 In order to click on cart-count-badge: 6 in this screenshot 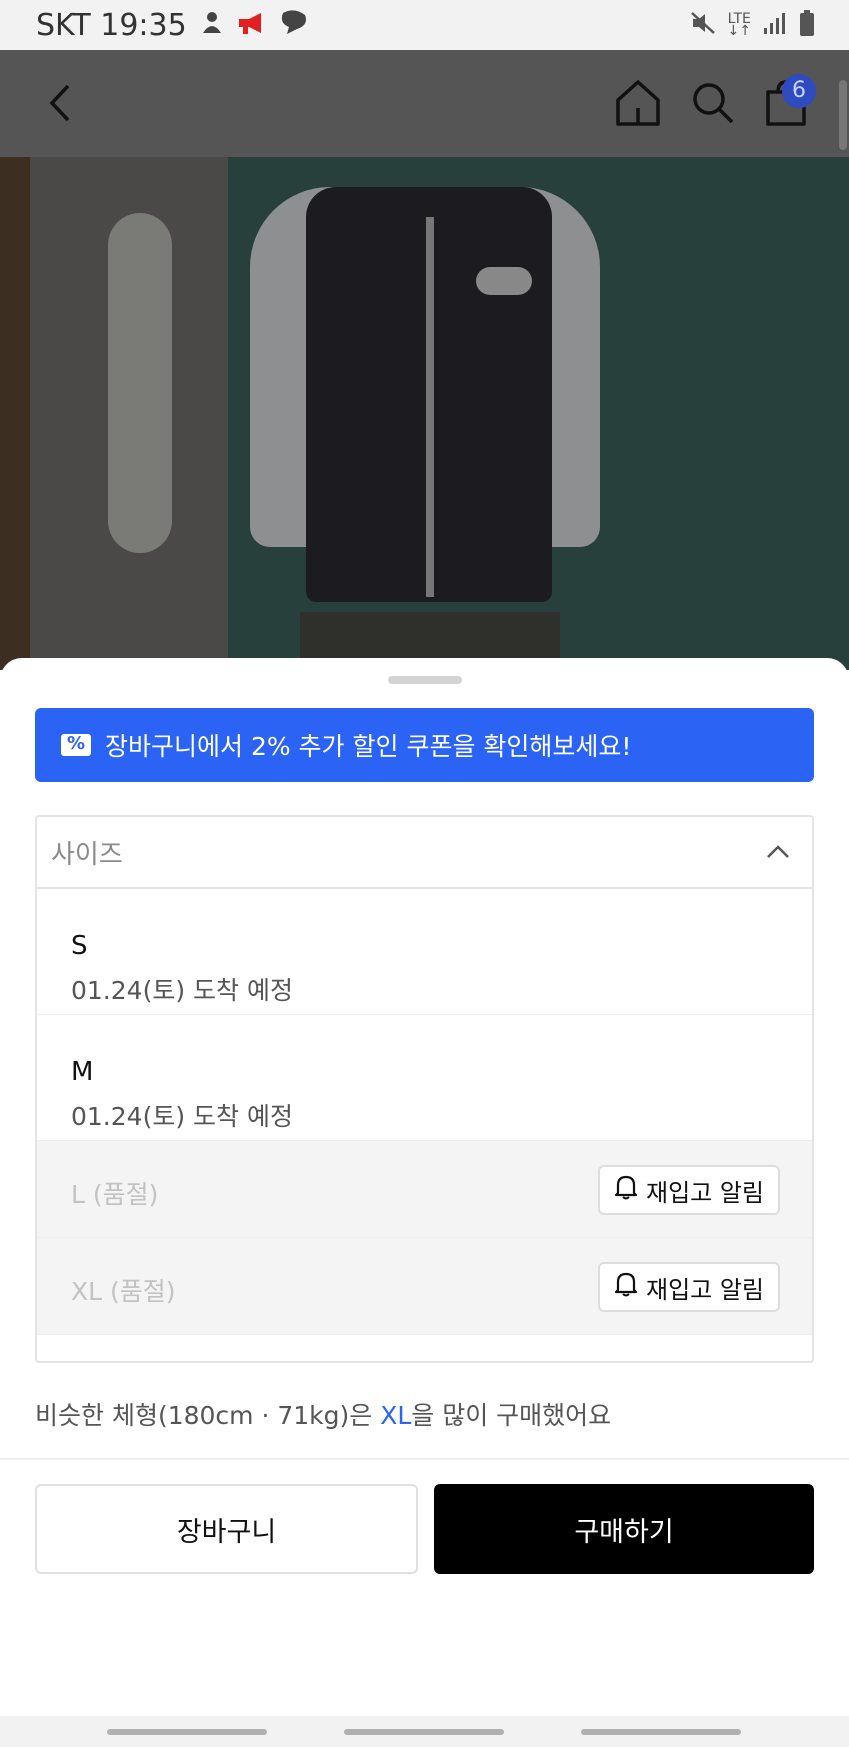, I will do `click(799, 91)`.